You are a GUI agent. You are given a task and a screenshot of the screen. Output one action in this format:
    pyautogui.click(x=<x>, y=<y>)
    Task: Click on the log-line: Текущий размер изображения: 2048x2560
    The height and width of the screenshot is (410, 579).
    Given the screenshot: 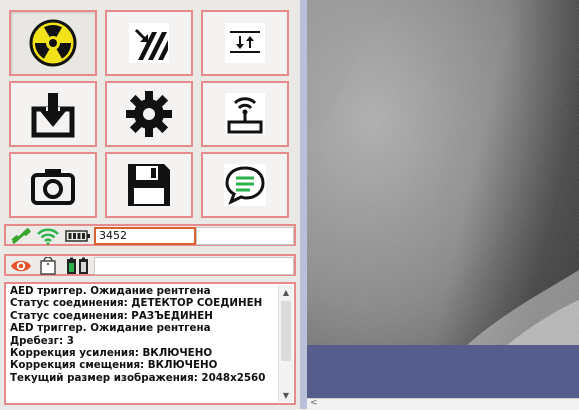 What is the action you would take?
    pyautogui.click(x=138, y=377)
    